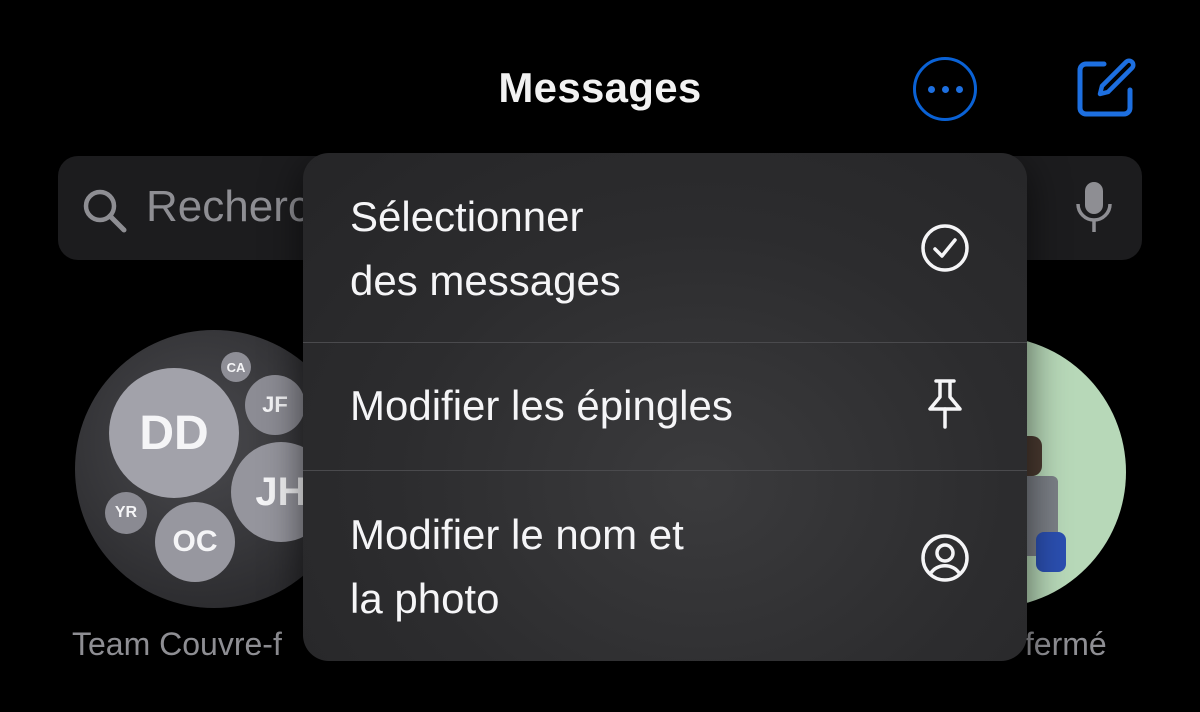 Image resolution: width=1200 pixels, height=712 pixels. Describe the element at coordinates (945, 558) in the screenshot. I see `person-circle-icon` at that location.